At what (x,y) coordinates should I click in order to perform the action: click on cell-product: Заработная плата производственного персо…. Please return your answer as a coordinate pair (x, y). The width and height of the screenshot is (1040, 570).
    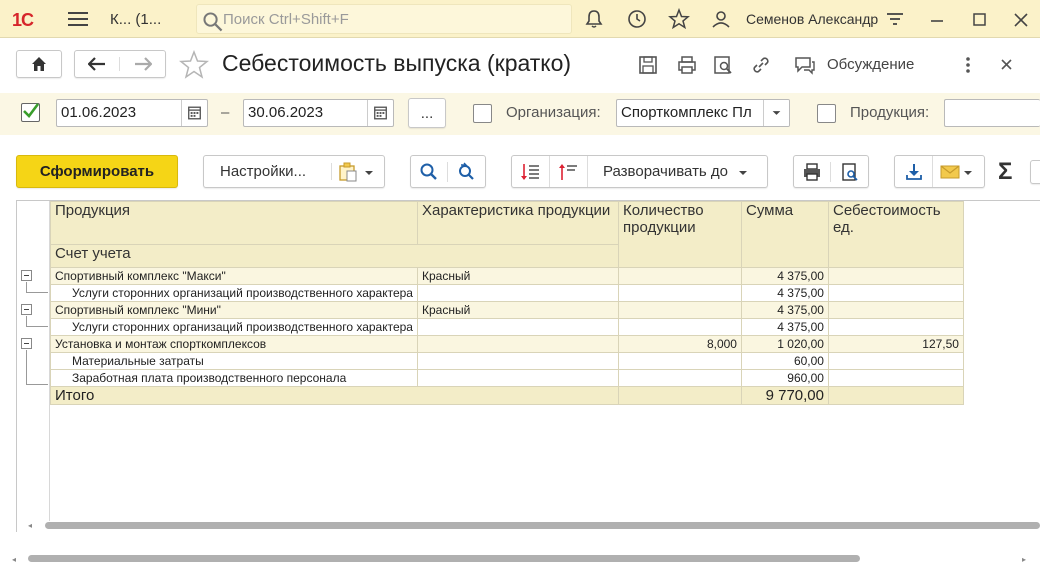
    Looking at the image, I should click on (234, 378).